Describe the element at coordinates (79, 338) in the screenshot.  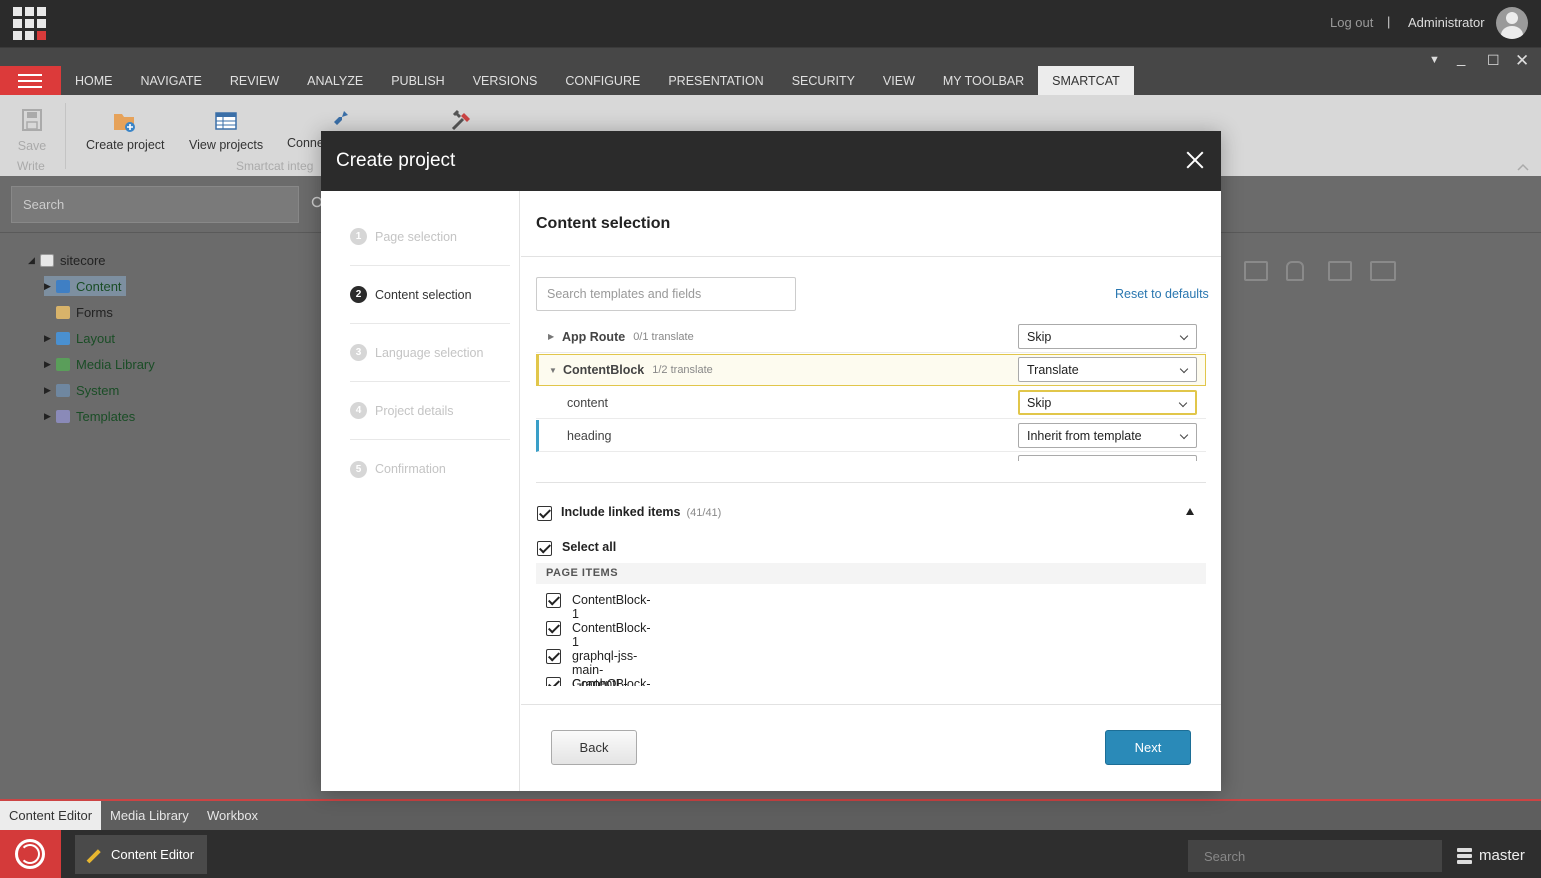
I see `tree-item-layout: ▶ Layout` at that location.